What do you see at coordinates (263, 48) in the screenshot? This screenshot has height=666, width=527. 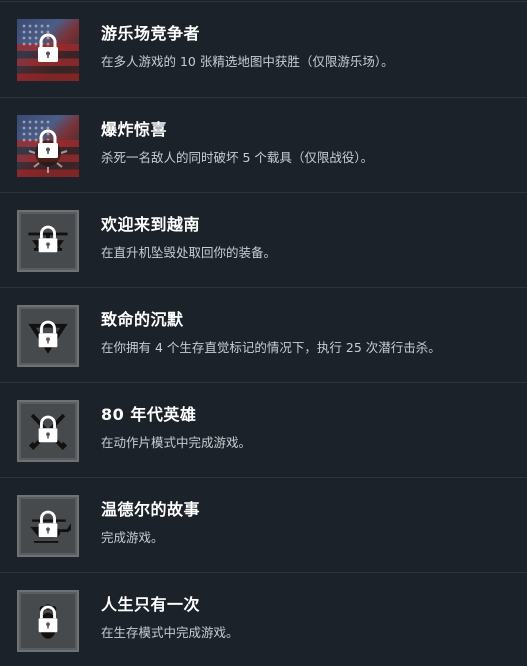 I see `achievement-row: 游乐场竞争者 在多人游戏的 10 张精选地图中获胜（仅限游乐场）。` at bounding box center [263, 48].